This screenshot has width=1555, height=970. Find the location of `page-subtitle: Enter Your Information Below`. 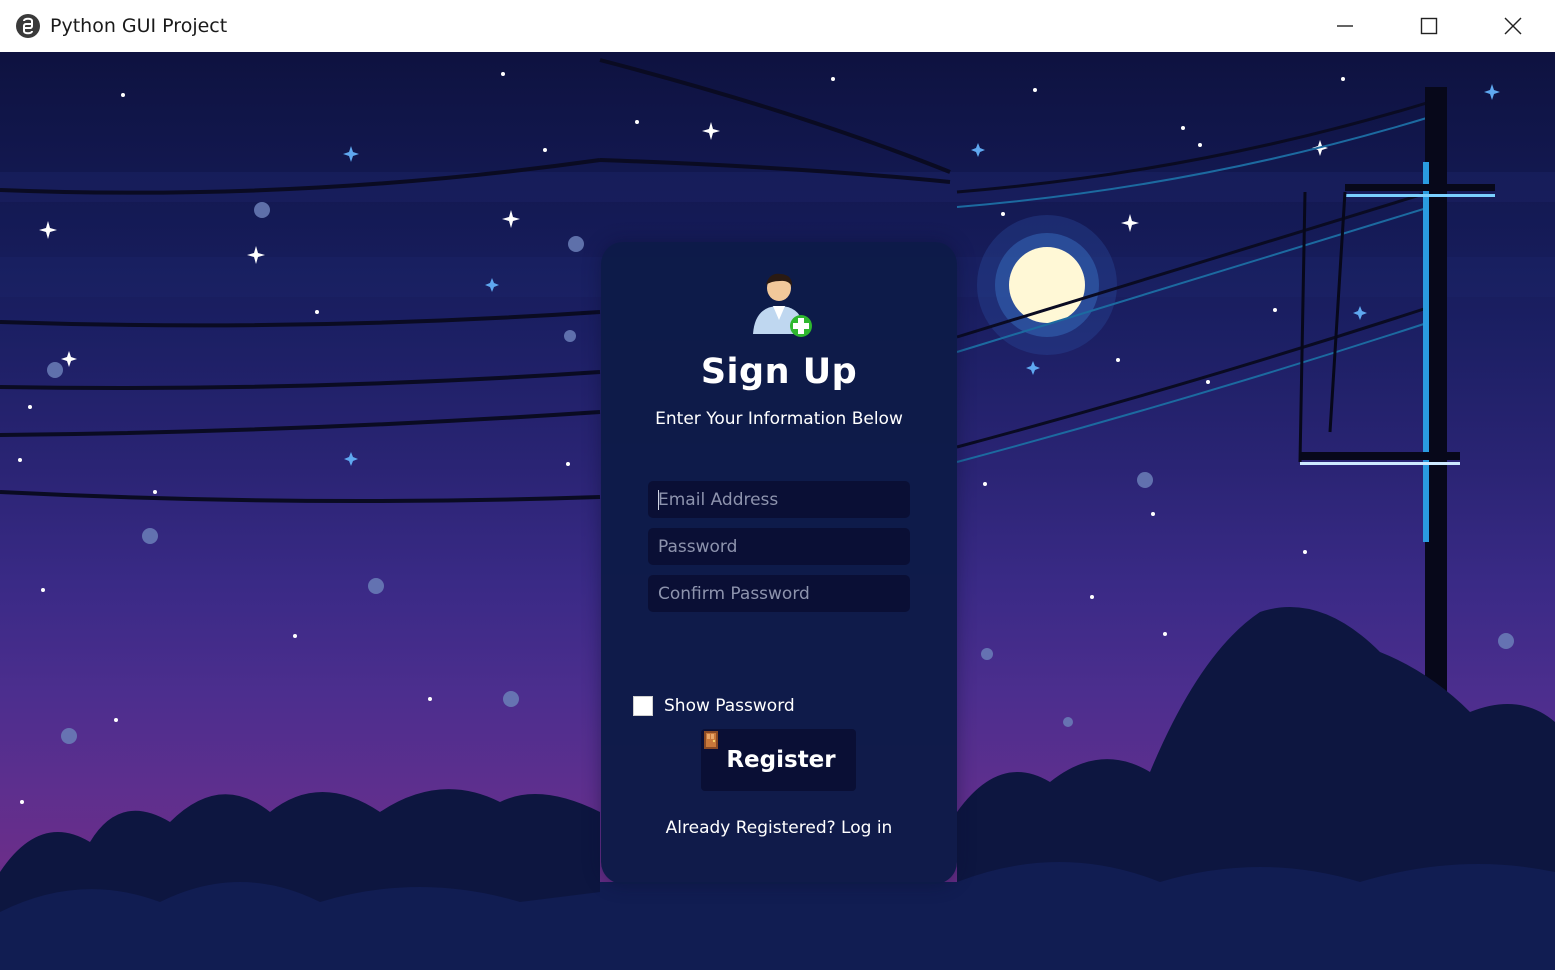

page-subtitle: Enter Your Information Below is located at coordinates (779, 419).